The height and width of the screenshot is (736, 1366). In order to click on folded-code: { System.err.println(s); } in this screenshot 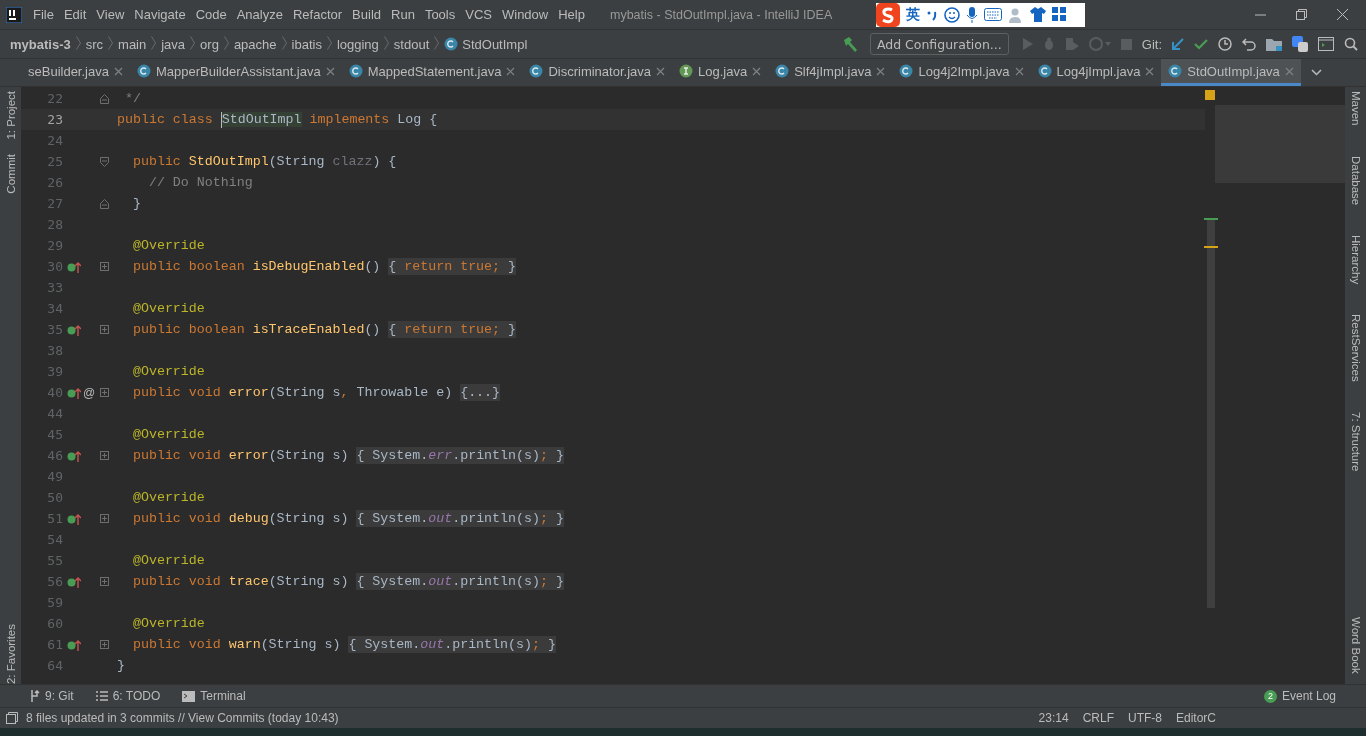, I will do `click(460, 455)`.